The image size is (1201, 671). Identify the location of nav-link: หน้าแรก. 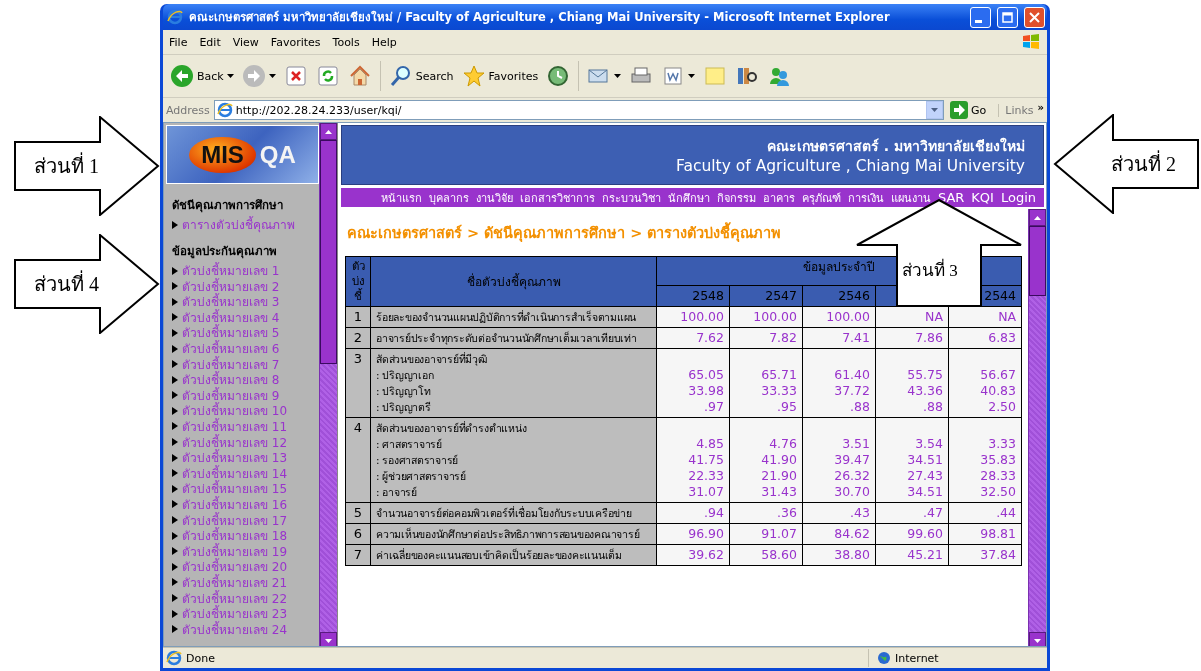
(401, 197).